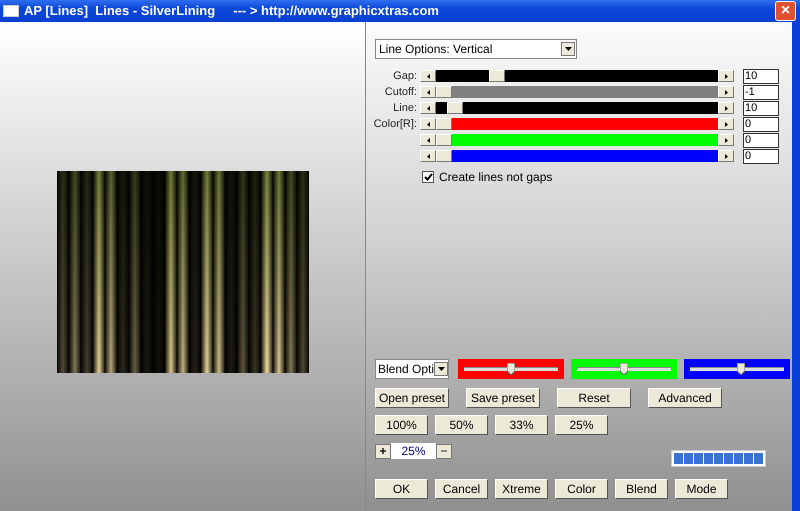 The width and height of the screenshot is (800, 511). Describe the element at coordinates (401, 489) in the screenshot. I see `dialog-button: OK` at that location.